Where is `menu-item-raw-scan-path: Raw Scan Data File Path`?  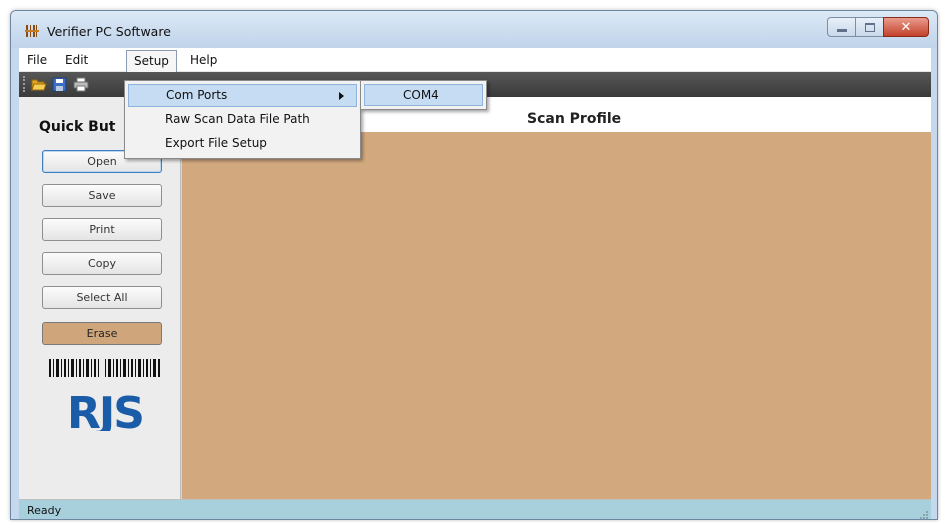 menu-item-raw-scan-path: Raw Scan Data File Path is located at coordinates (242, 119).